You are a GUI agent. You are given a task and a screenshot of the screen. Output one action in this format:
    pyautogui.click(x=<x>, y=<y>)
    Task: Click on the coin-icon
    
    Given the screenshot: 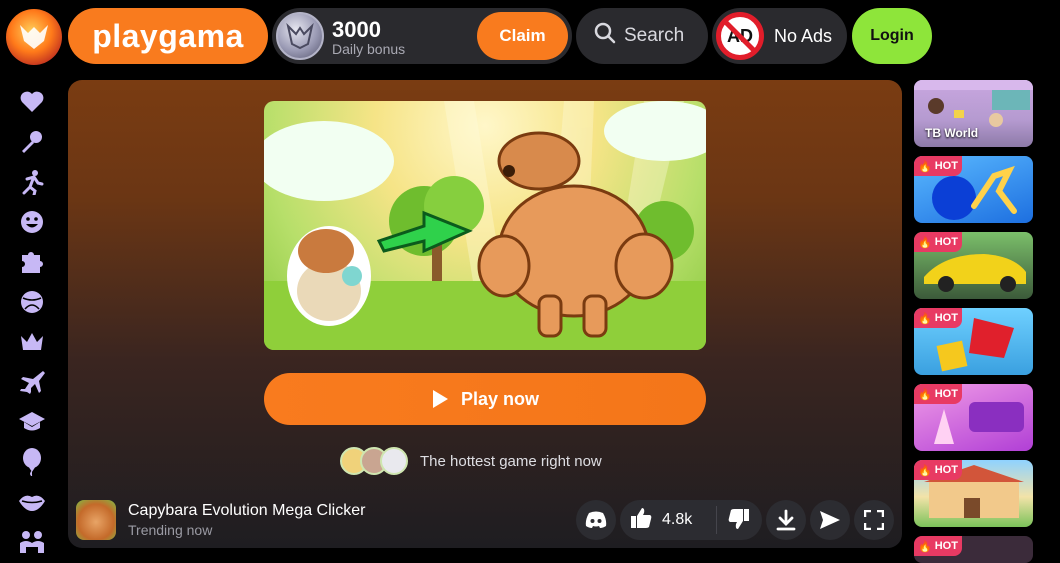 What is the action you would take?
    pyautogui.click(x=300, y=36)
    